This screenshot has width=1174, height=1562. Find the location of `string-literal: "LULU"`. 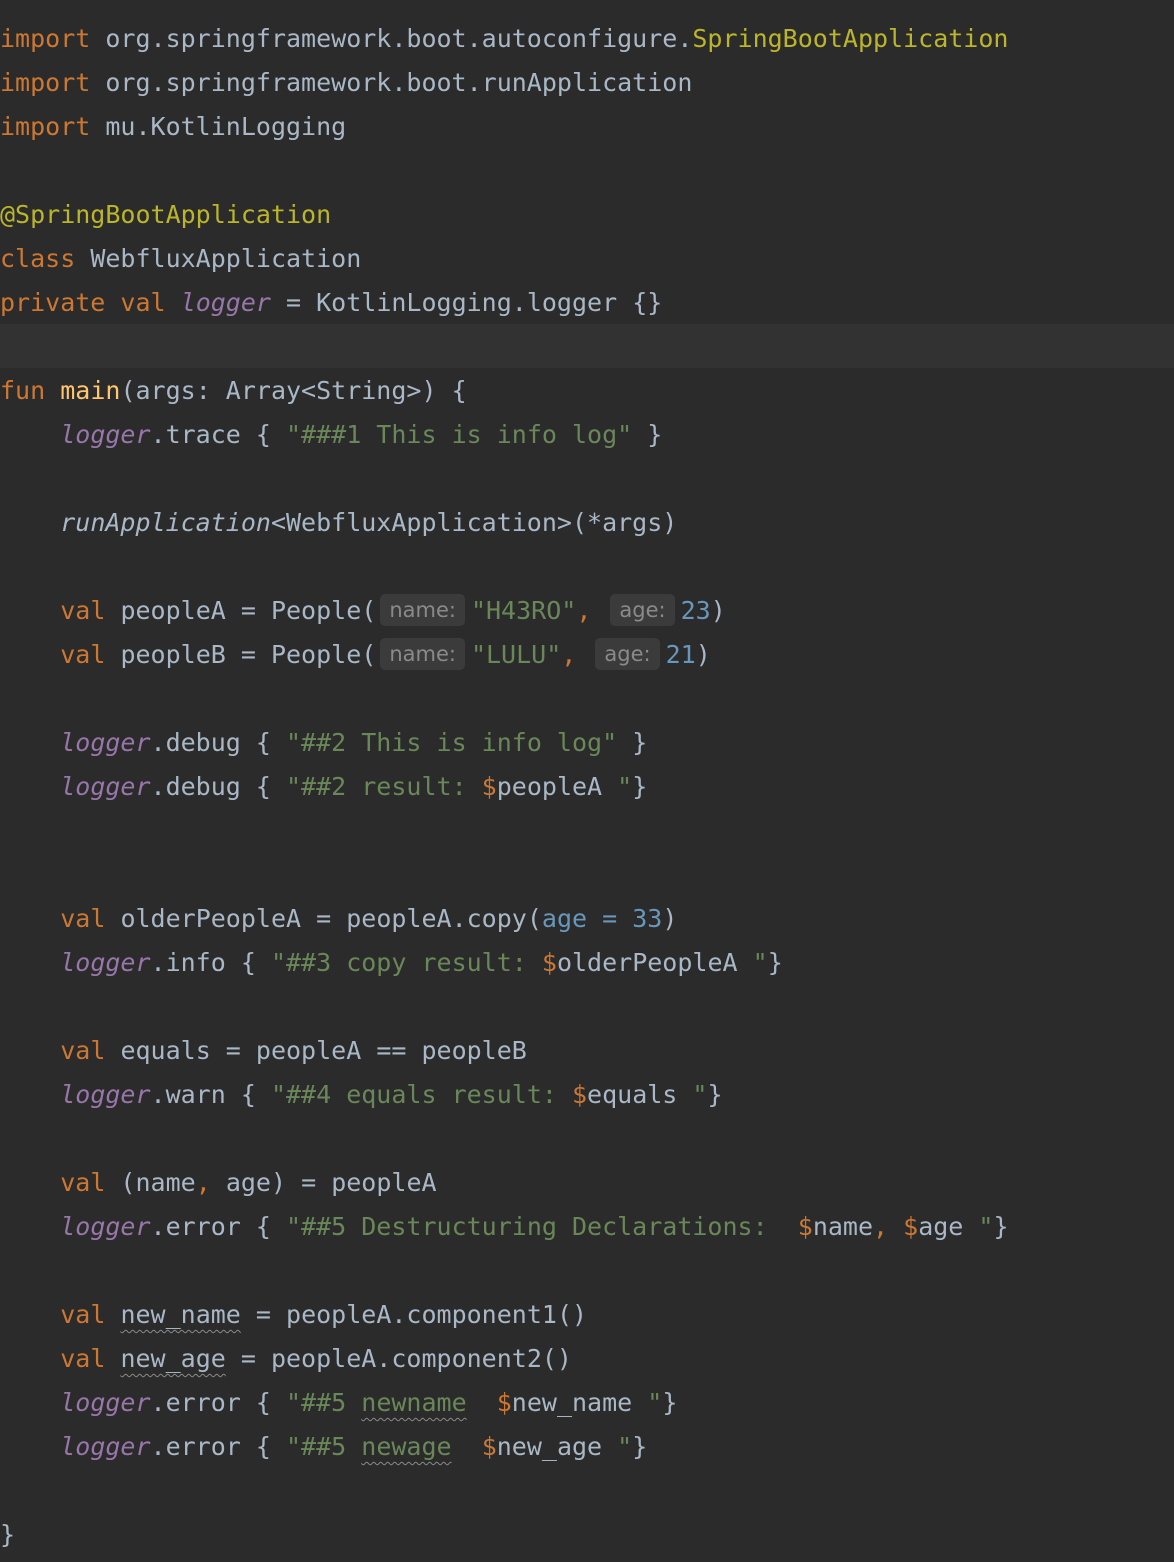

string-literal: "LULU" is located at coordinates (516, 654).